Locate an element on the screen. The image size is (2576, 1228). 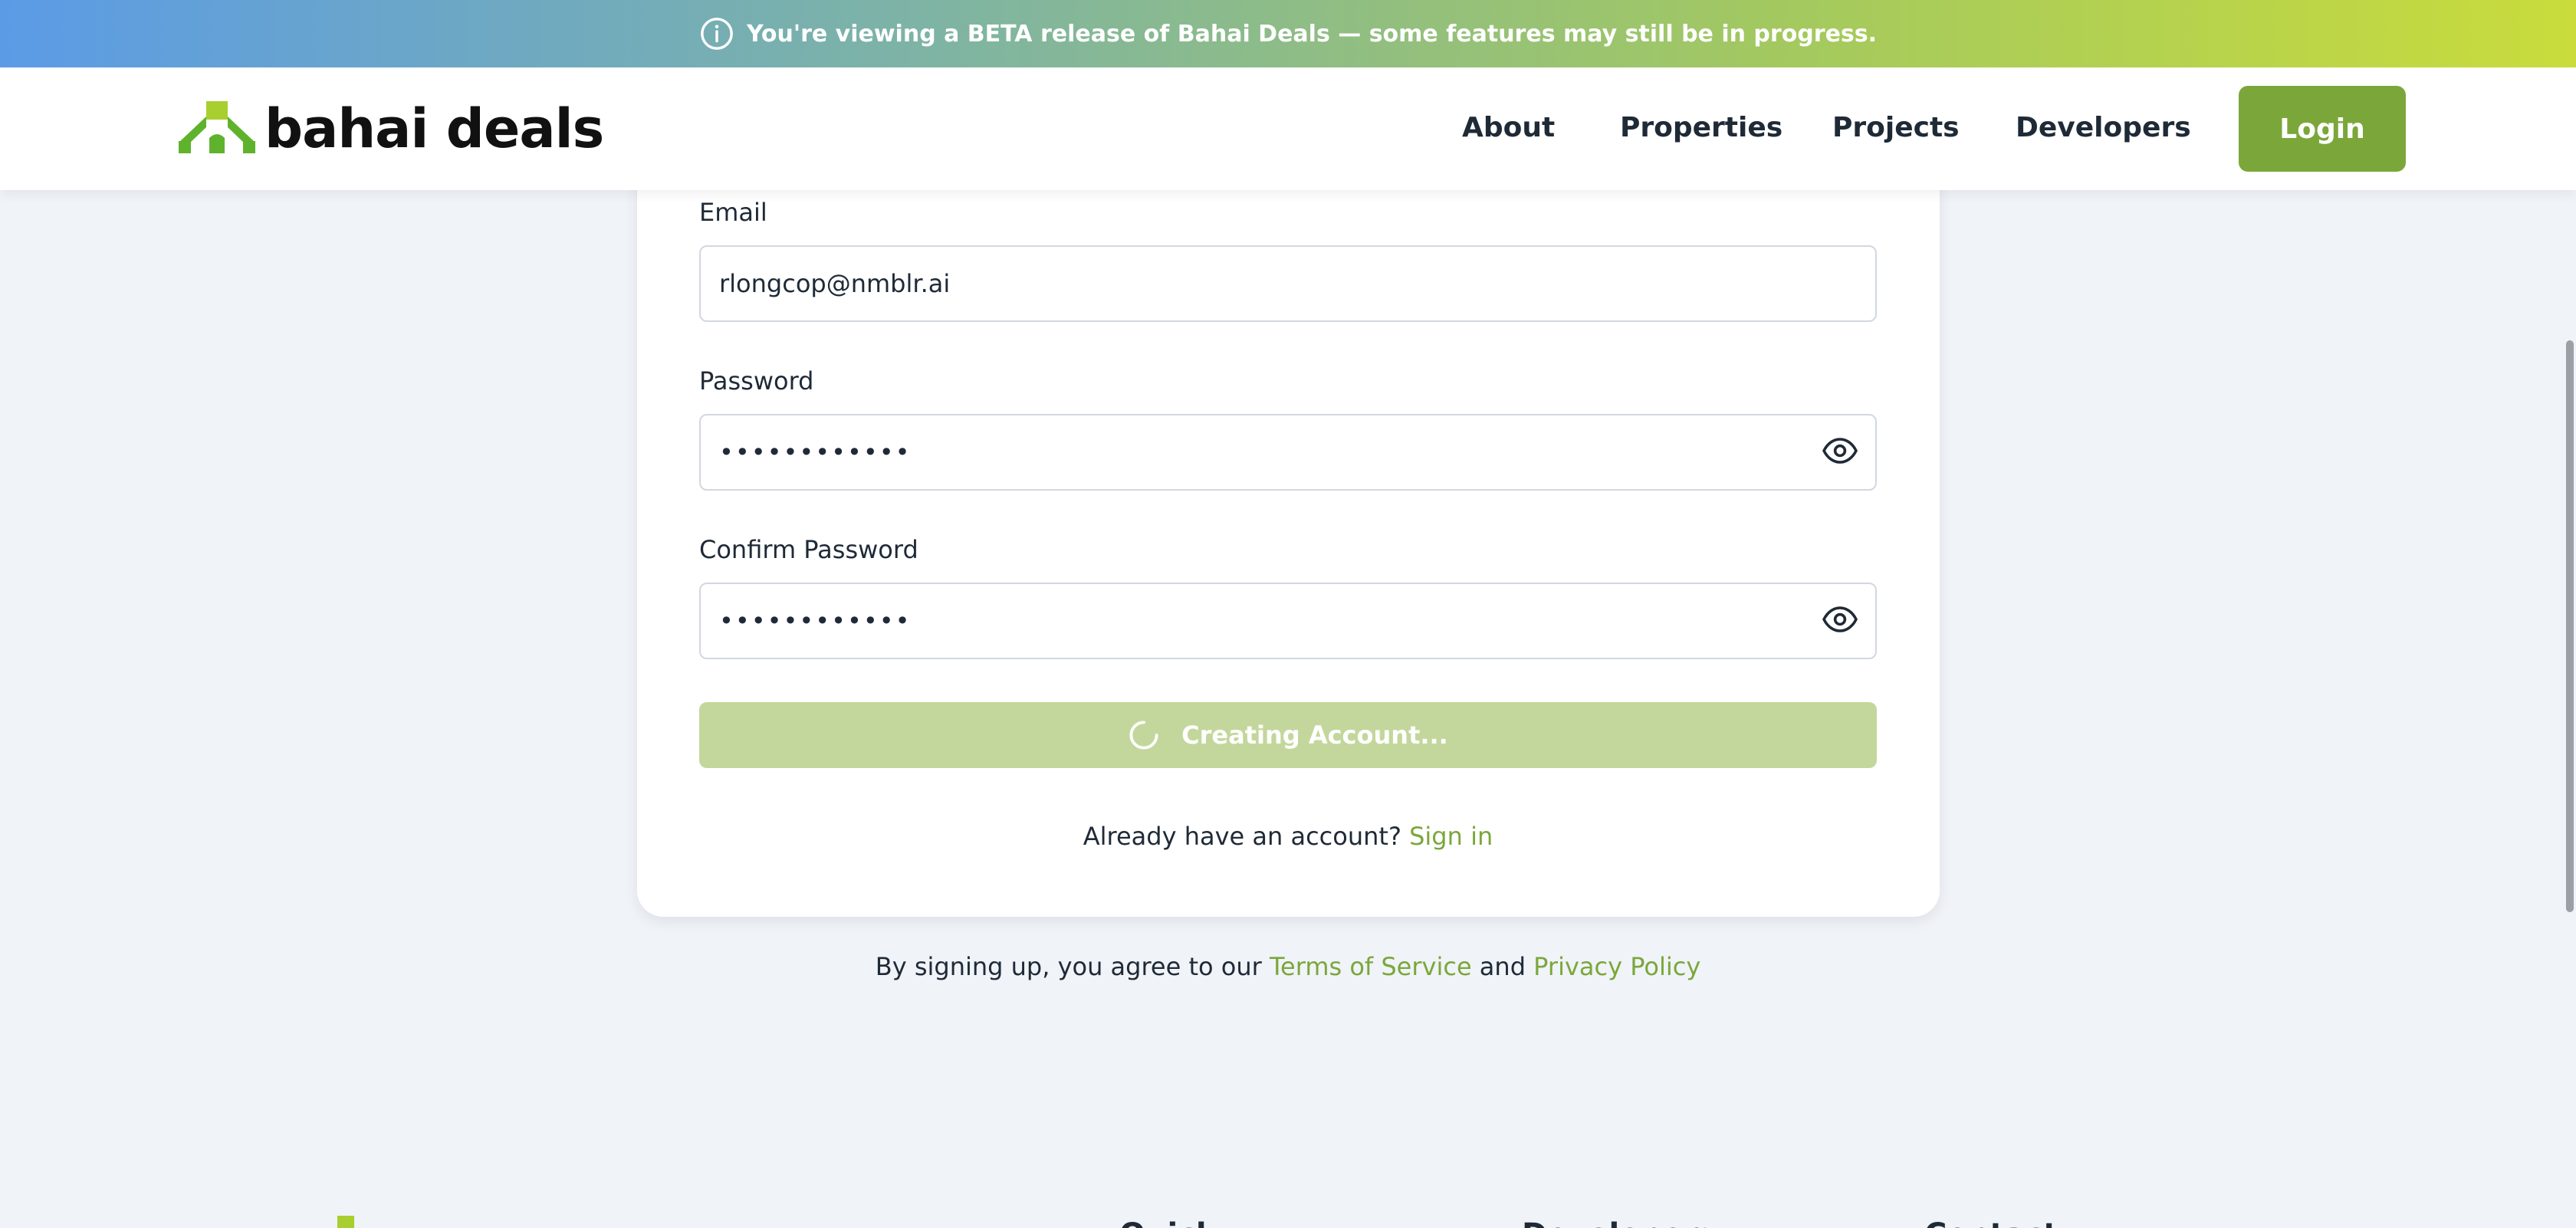
confirm-password-field is located at coordinates (1288, 621).